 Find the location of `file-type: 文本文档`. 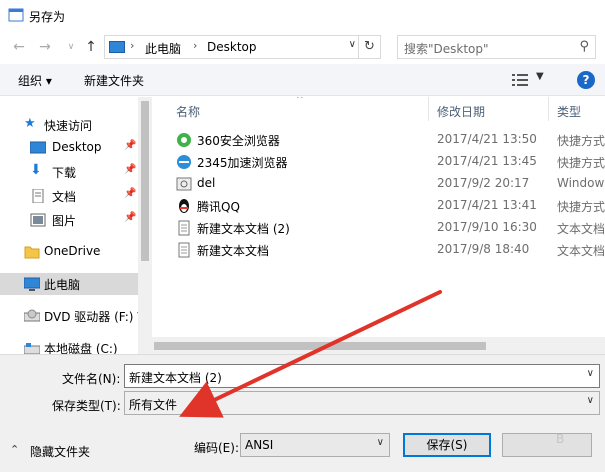

file-type: 文本文档 is located at coordinates (581, 229).